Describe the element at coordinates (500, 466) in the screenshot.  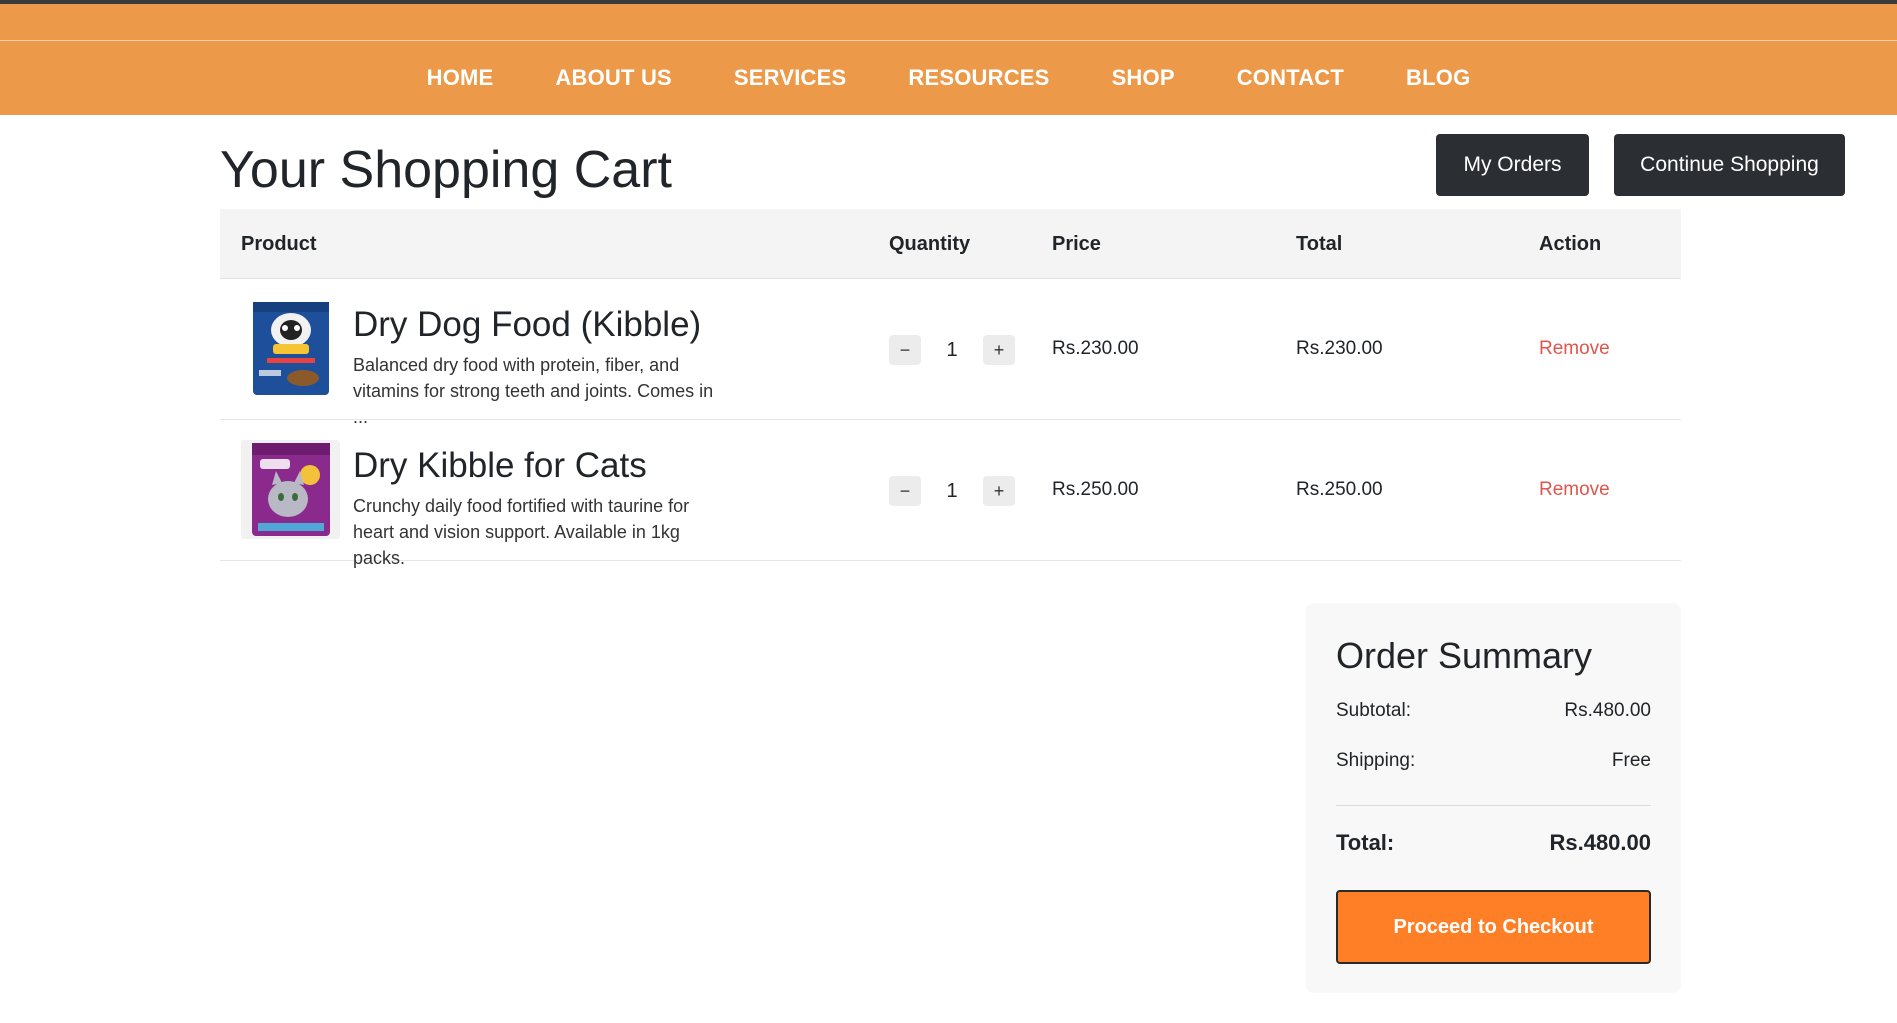
I see `product-name: Dry Kibble for Cats` at that location.